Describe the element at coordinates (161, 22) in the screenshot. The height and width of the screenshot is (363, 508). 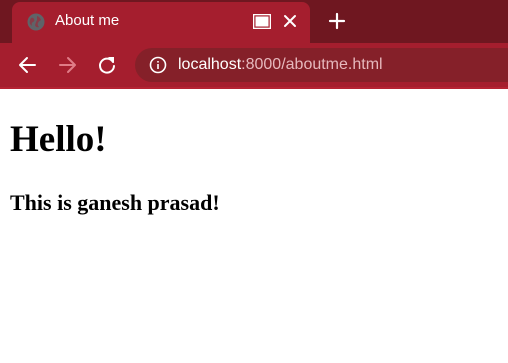
I see `tab-about-me: About me` at that location.